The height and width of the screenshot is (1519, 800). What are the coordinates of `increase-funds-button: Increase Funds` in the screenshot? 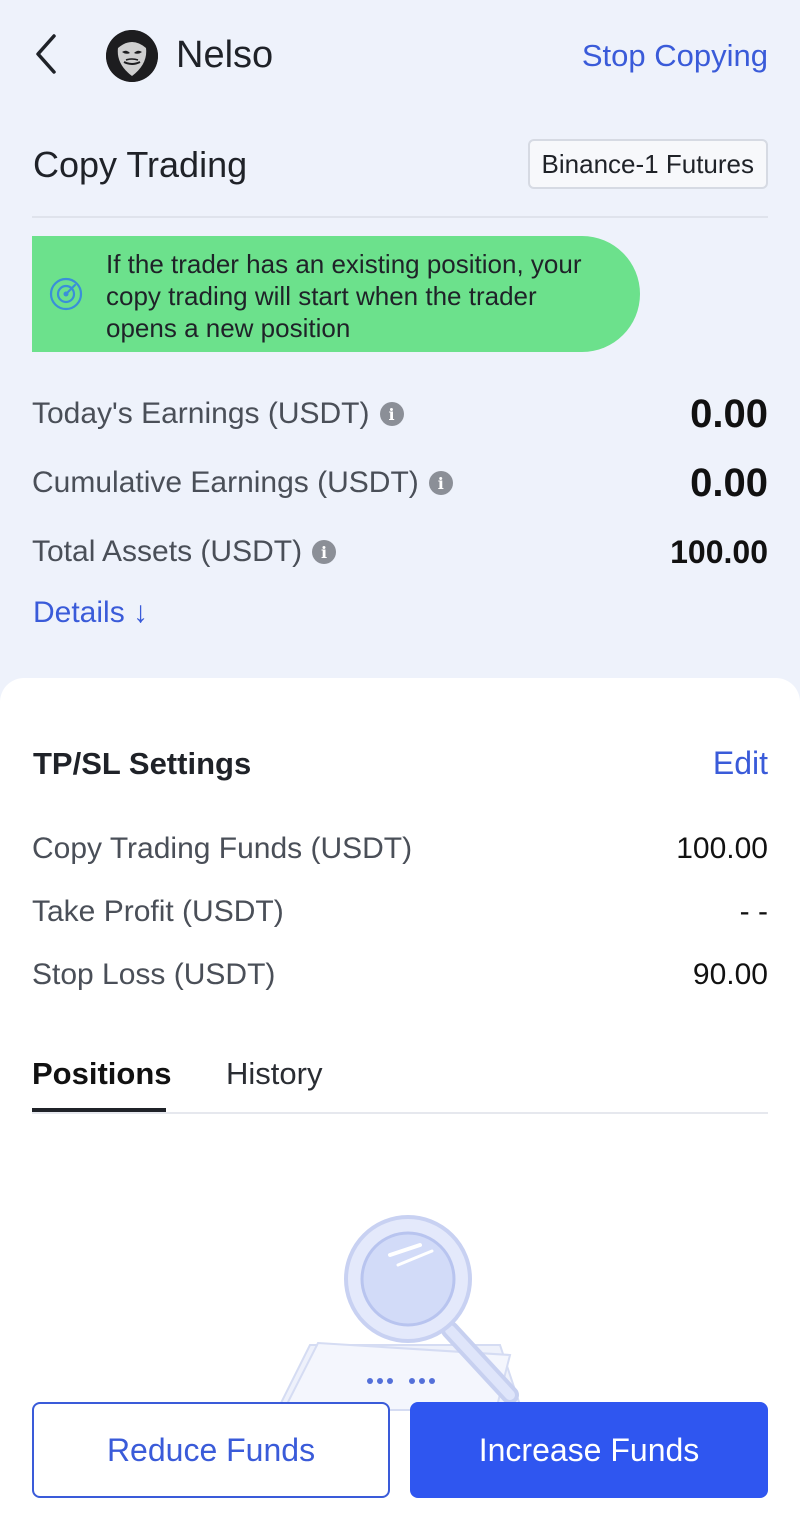 It's located at (589, 1450).